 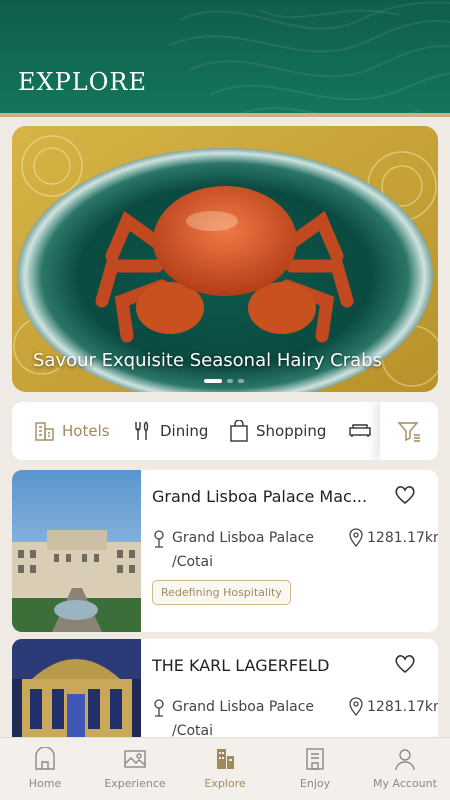 I want to click on filter-icon, so click(x=408, y=432).